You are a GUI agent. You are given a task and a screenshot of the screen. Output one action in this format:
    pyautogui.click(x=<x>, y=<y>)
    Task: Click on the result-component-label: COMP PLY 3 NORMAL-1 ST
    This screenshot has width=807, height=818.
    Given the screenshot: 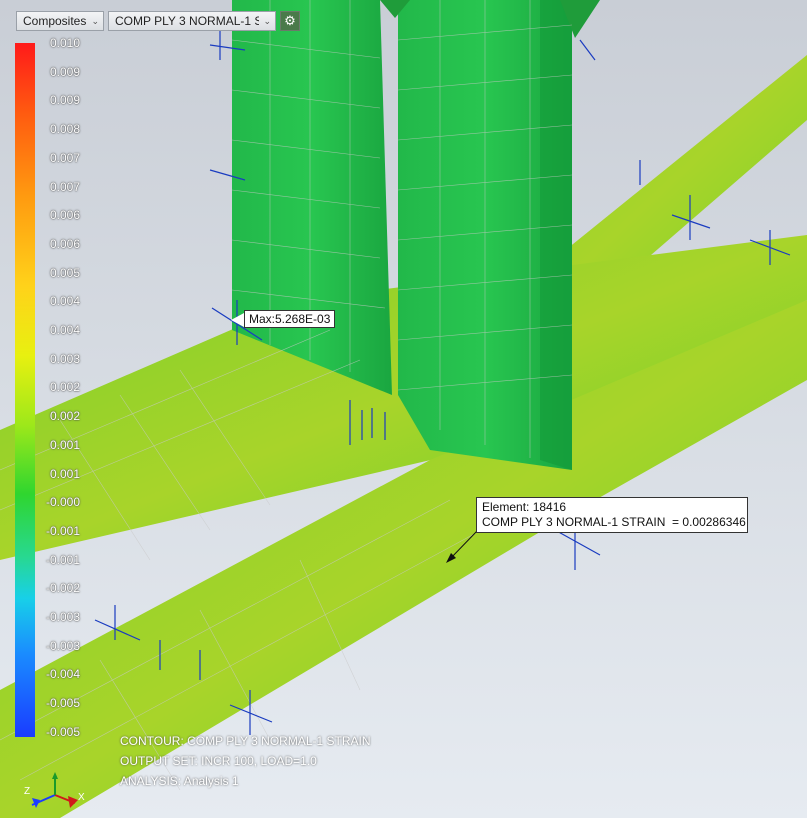 What is the action you would take?
    pyautogui.click(x=187, y=21)
    